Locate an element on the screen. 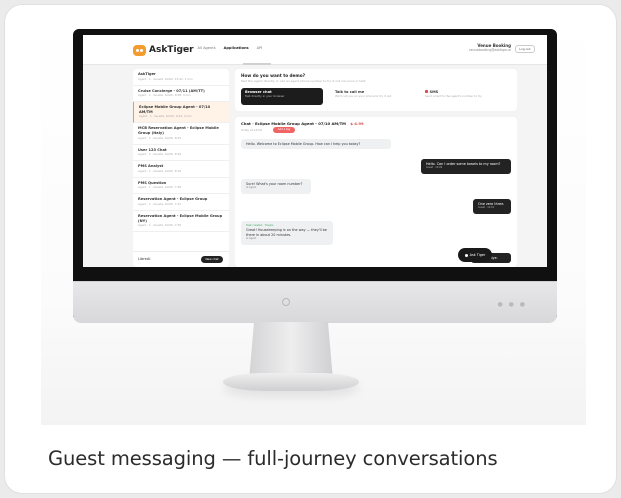  monitor-chin: ● ● ● is located at coordinates (315, 302).